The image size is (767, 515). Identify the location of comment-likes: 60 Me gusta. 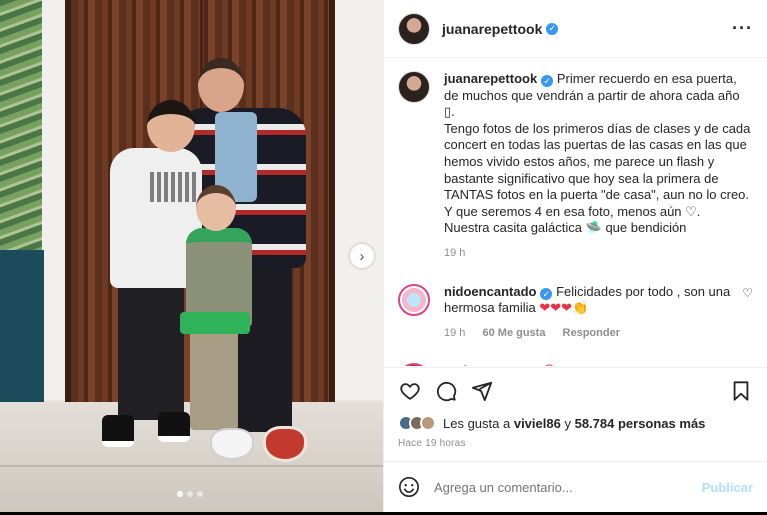
(513, 333).